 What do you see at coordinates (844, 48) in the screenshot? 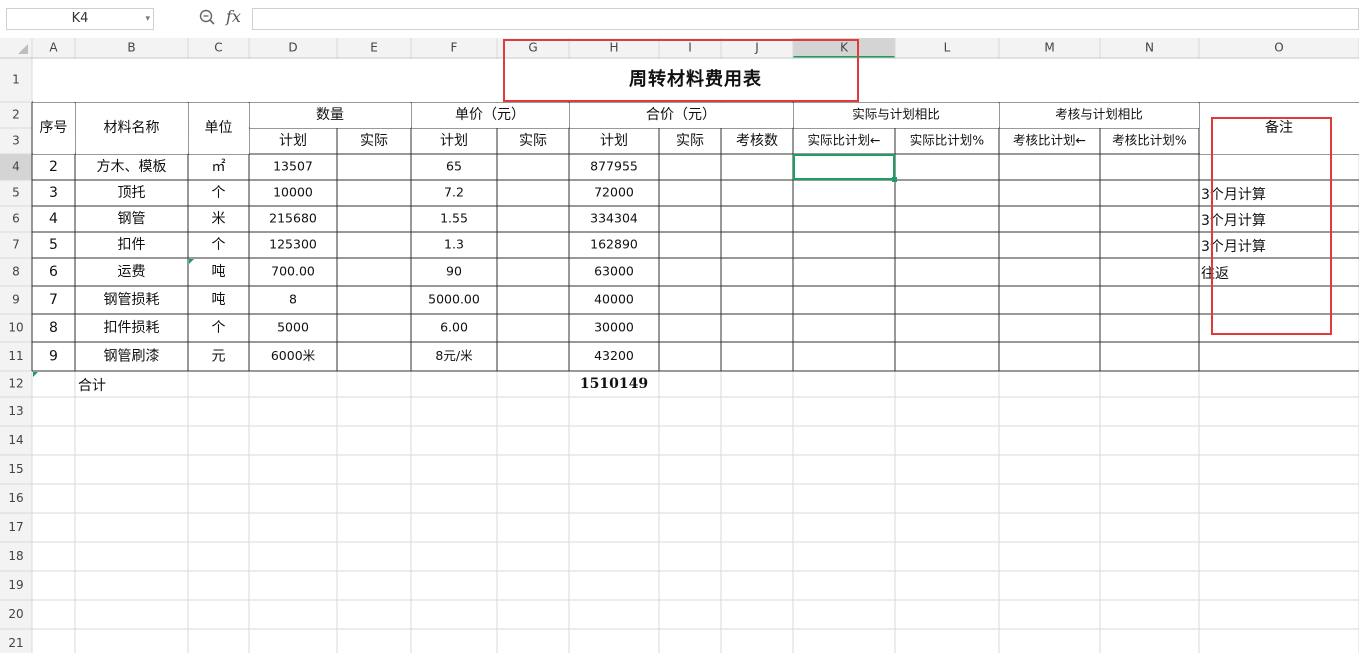
I see `column-header-K: K` at bounding box center [844, 48].